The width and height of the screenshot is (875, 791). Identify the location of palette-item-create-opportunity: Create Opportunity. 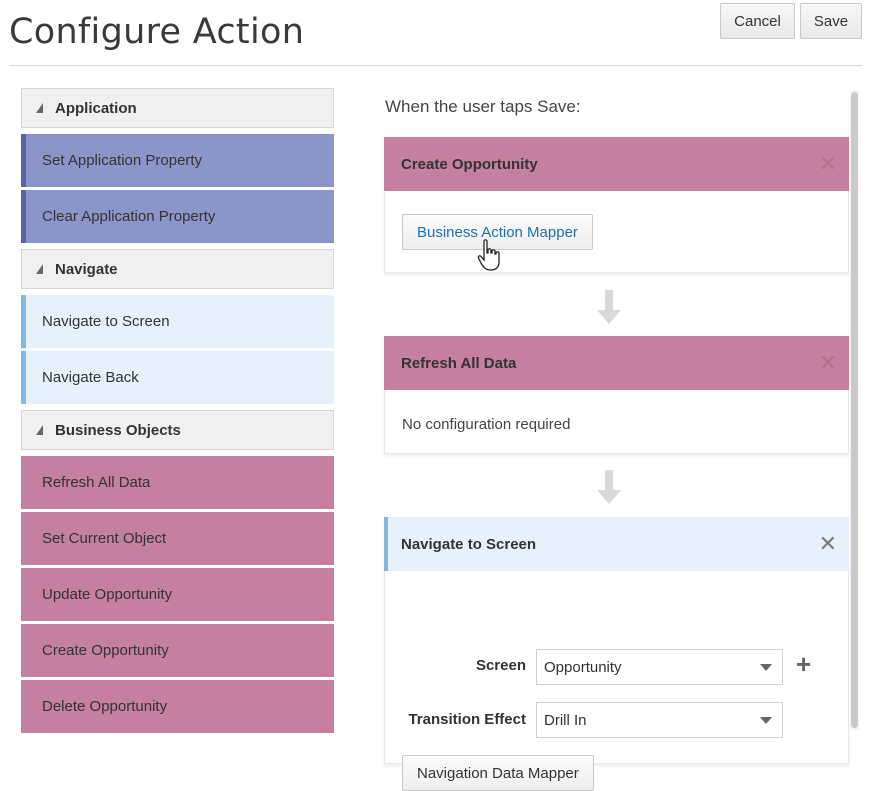
(177, 650).